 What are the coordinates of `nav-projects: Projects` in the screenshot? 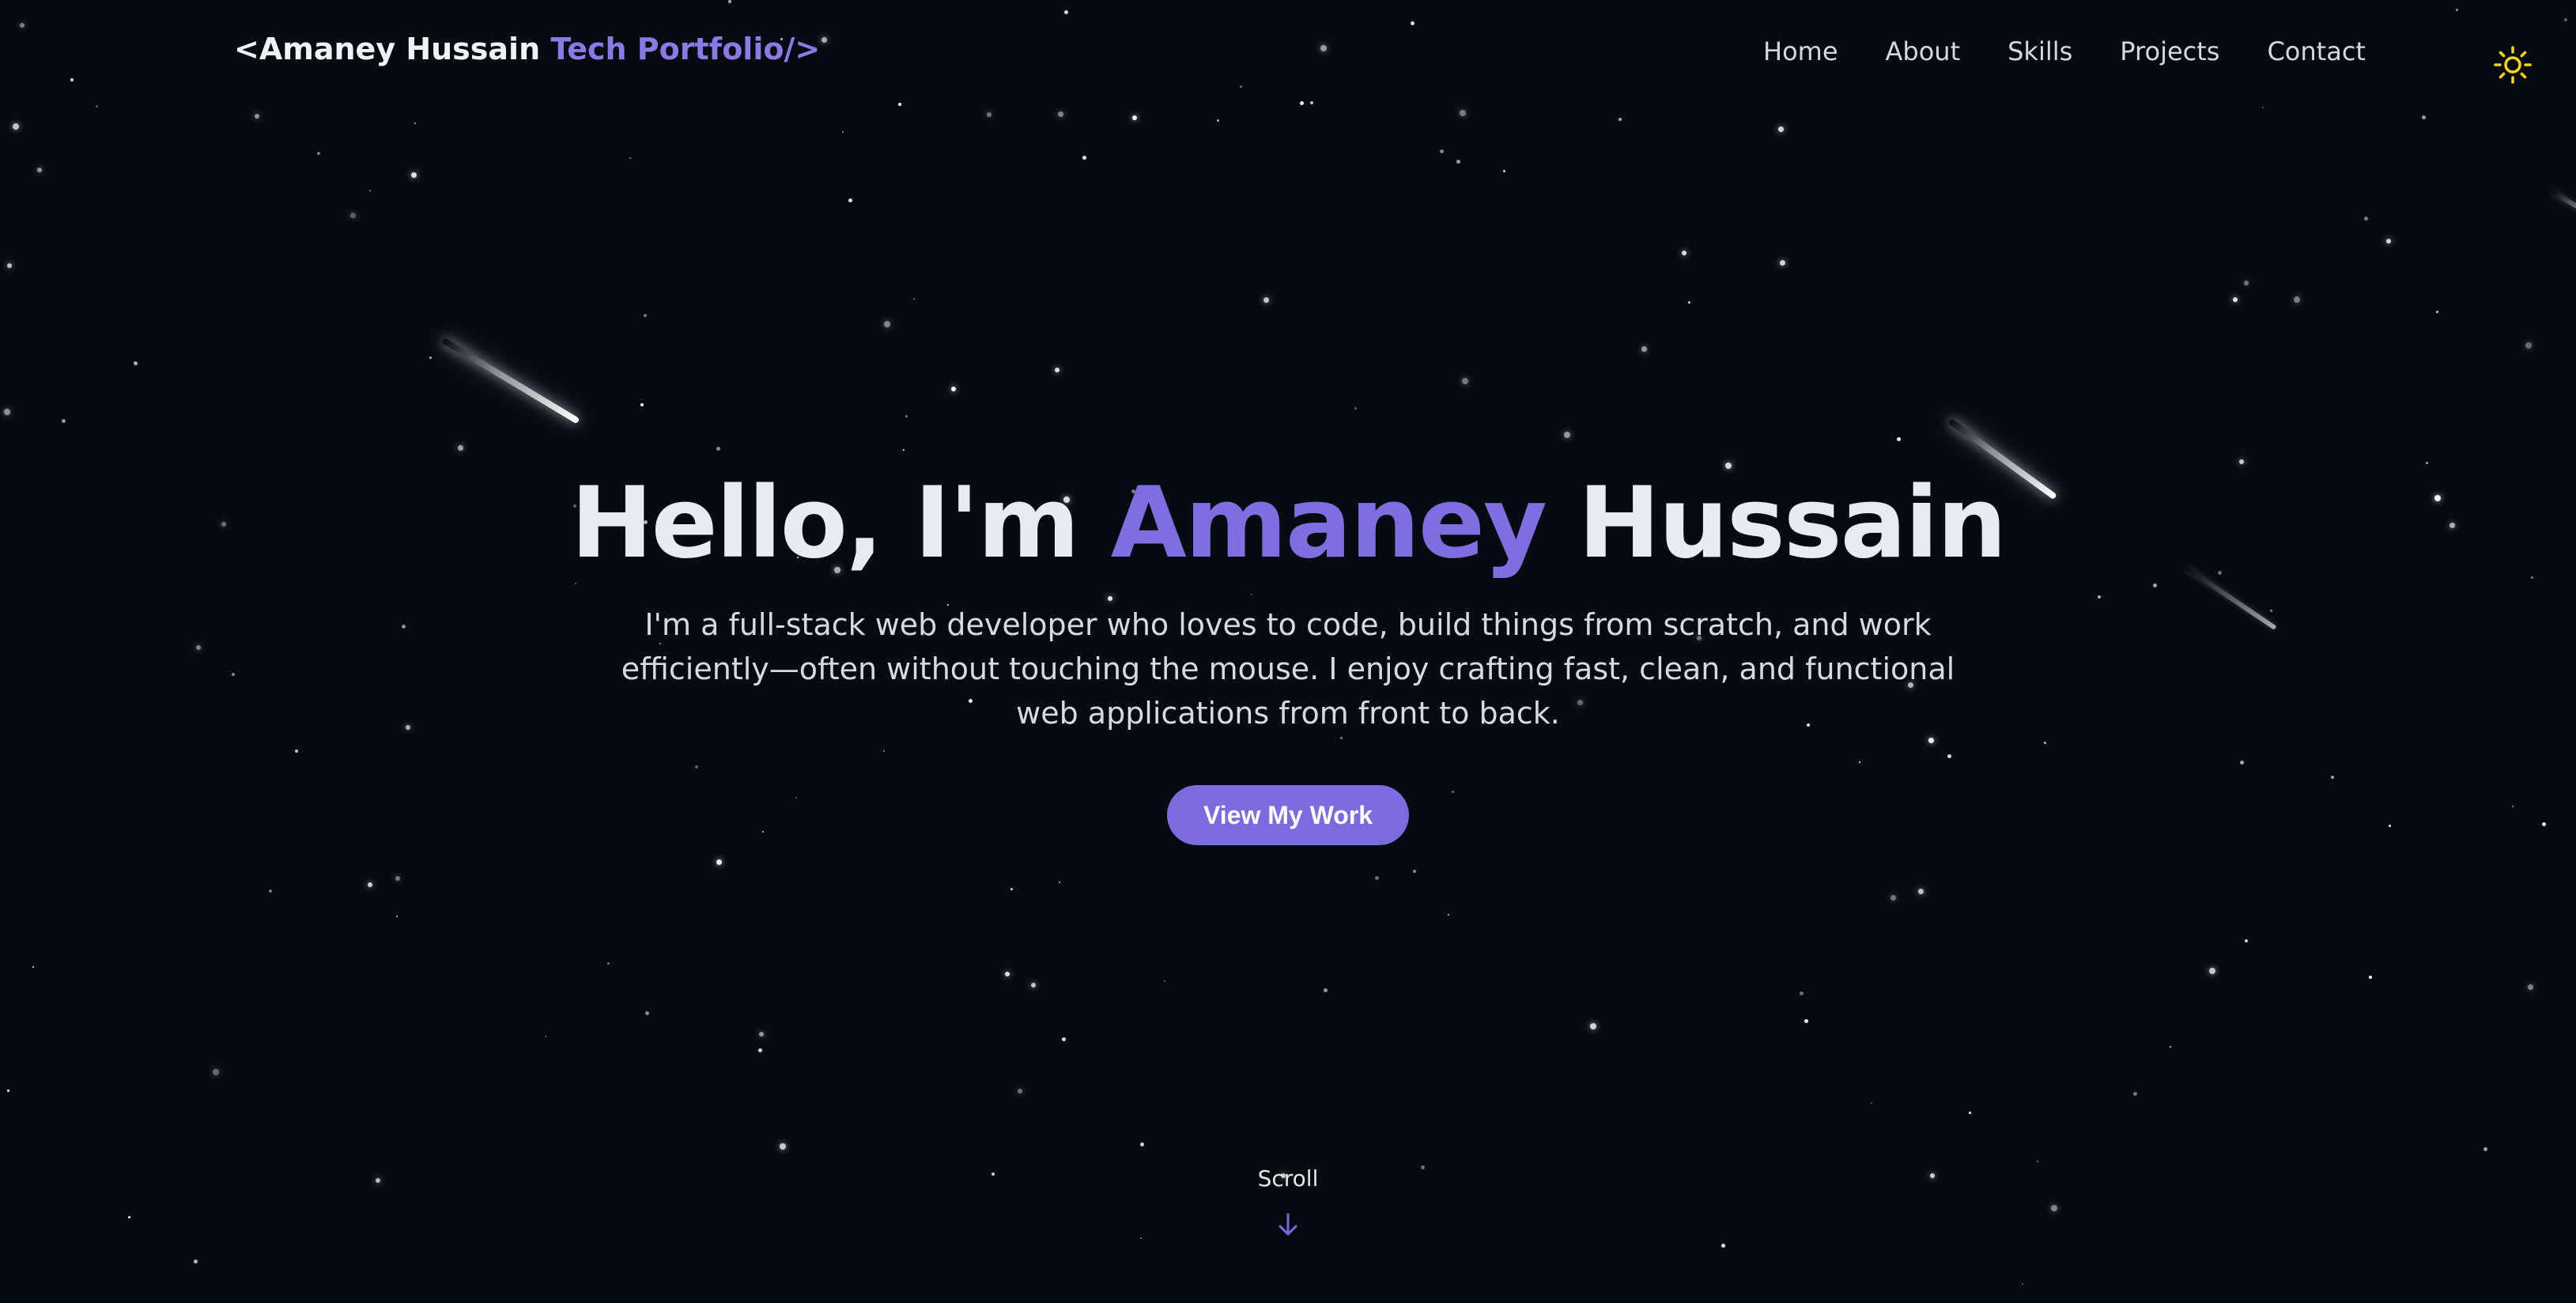 It's located at (2169, 51).